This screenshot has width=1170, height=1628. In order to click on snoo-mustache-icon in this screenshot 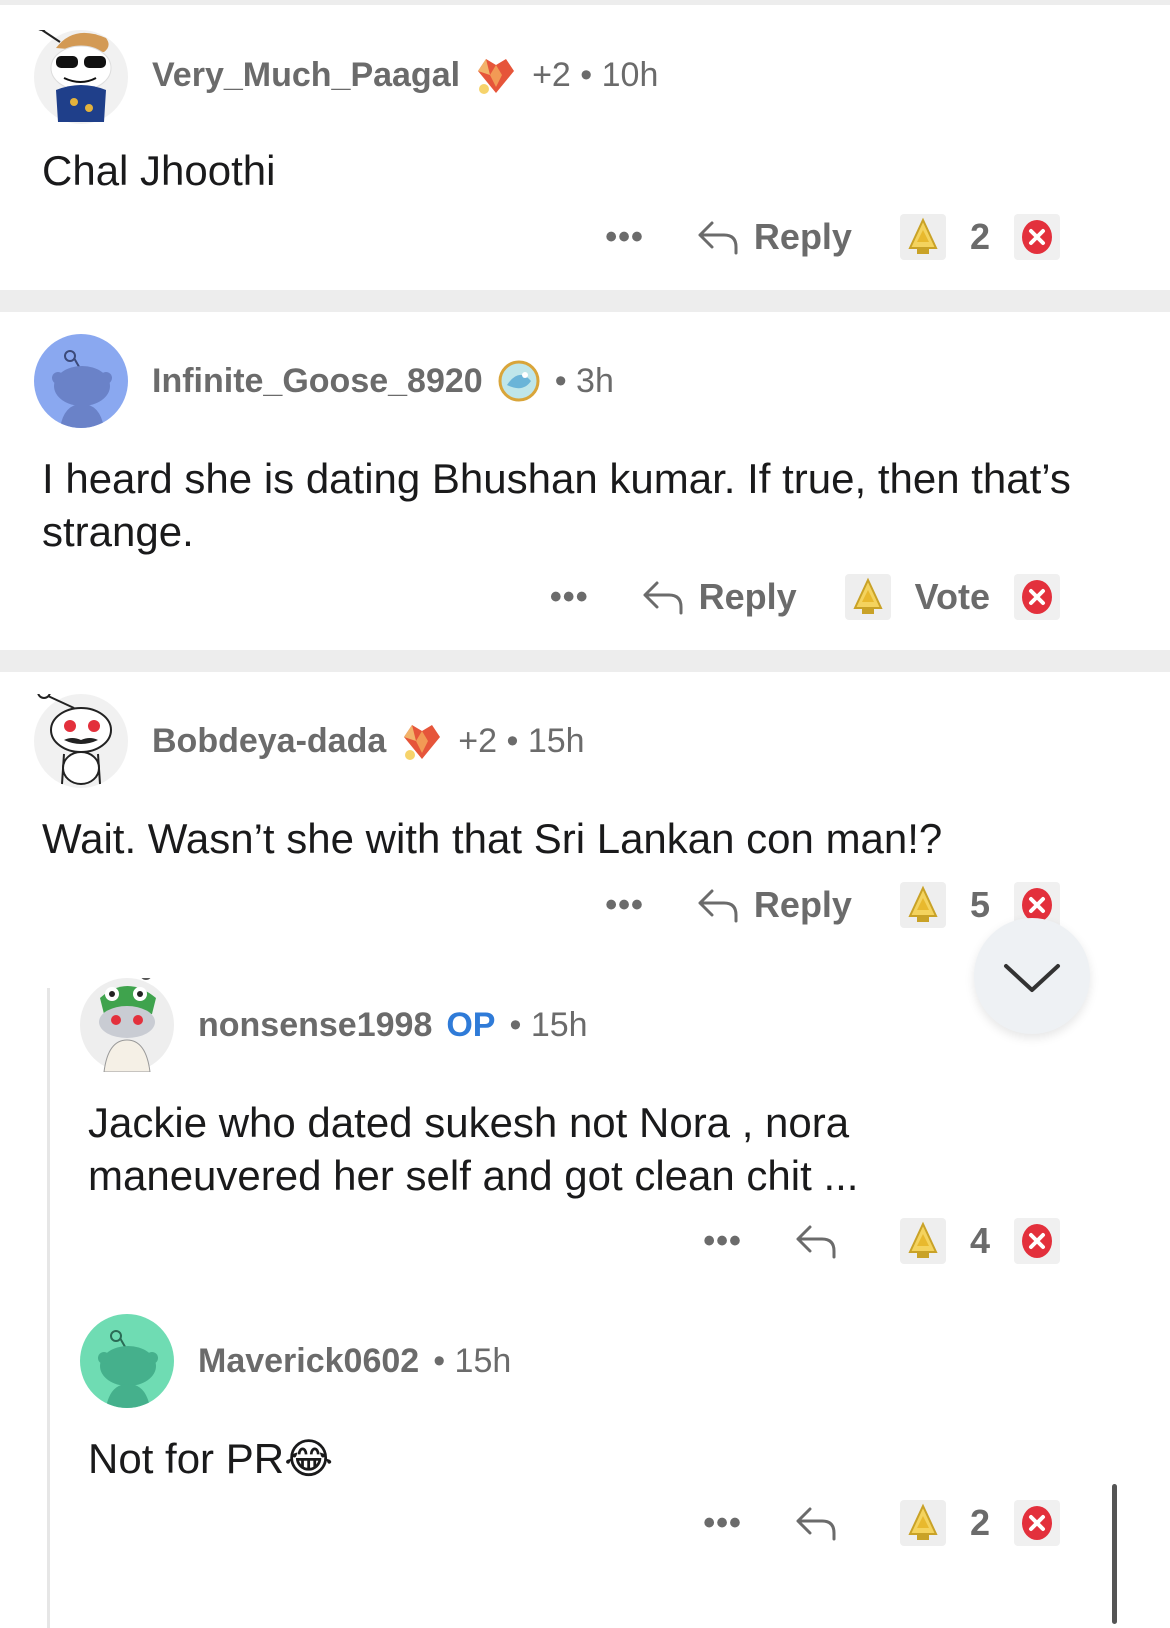, I will do `click(74, 735)`.